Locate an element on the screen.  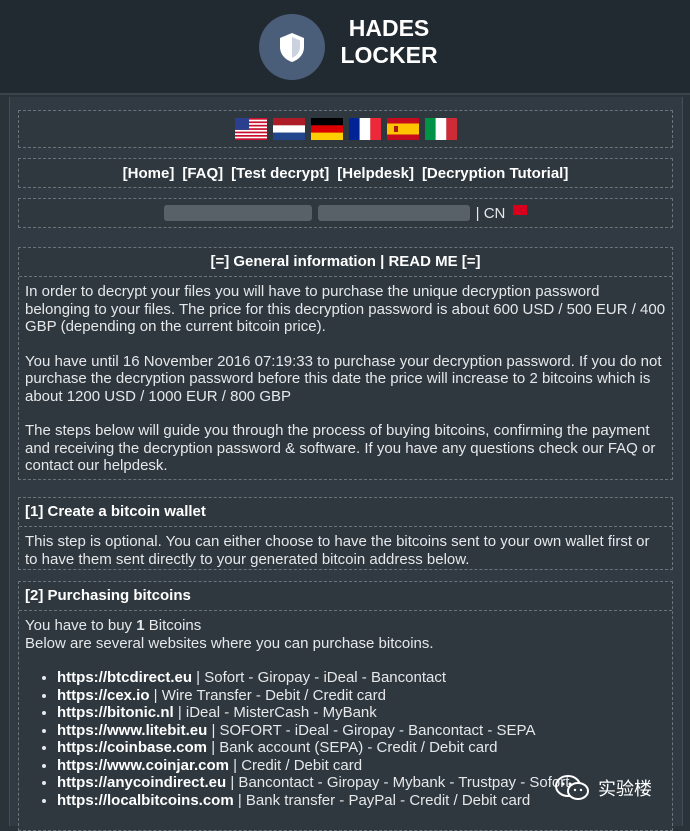
buy-amount: 1 is located at coordinates (140, 625).